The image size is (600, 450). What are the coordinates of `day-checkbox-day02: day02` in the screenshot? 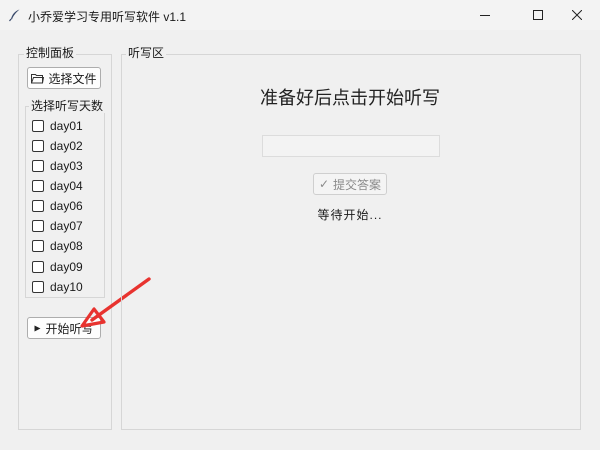 It's located at (57, 146).